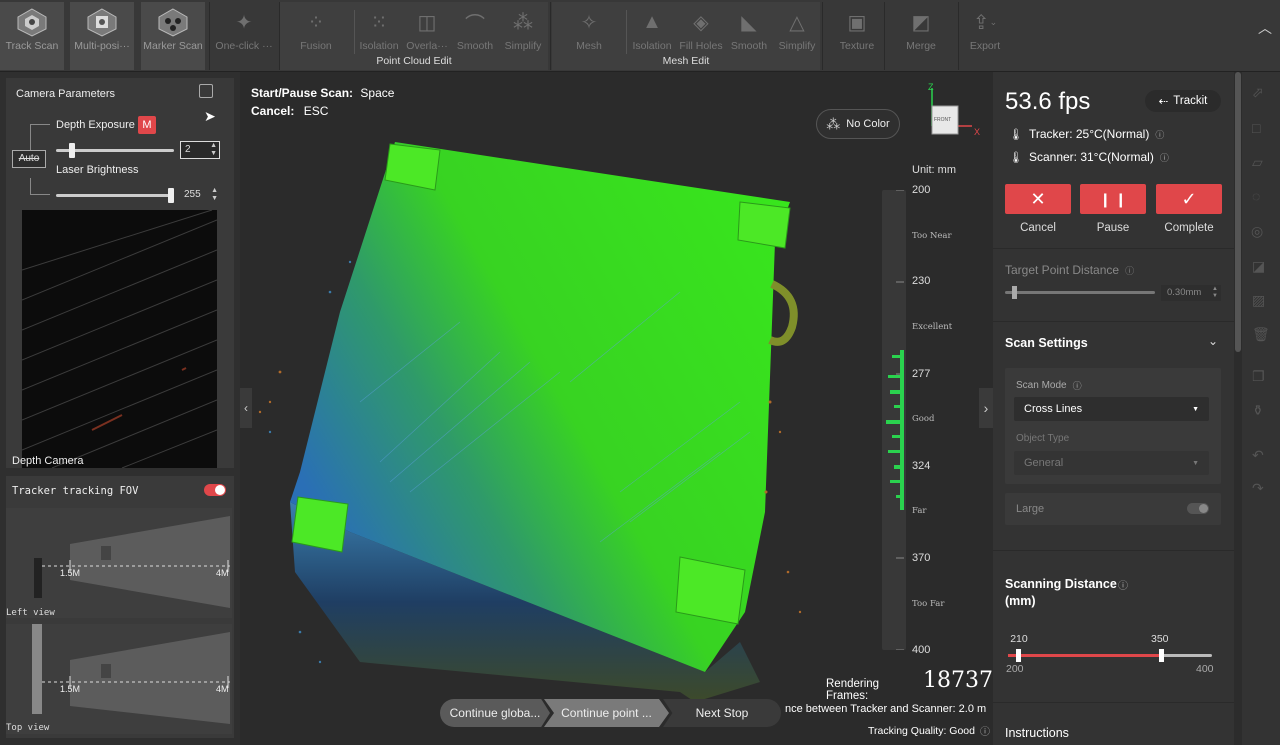 The image size is (1280, 745). Describe the element at coordinates (950, 110) in the screenshot. I see `view-cube: Z X FRONT` at that location.